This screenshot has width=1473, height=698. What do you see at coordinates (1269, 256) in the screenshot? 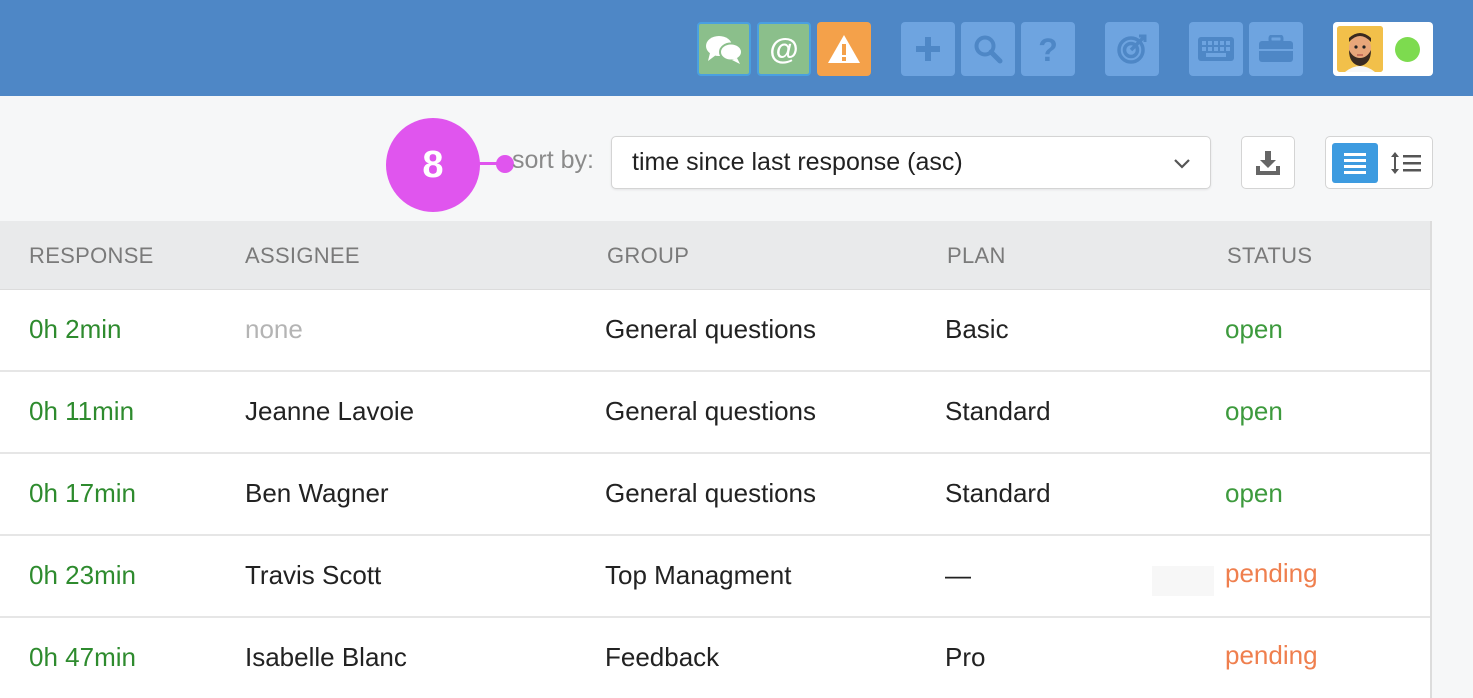
I see `column-header-status: STATUS` at bounding box center [1269, 256].